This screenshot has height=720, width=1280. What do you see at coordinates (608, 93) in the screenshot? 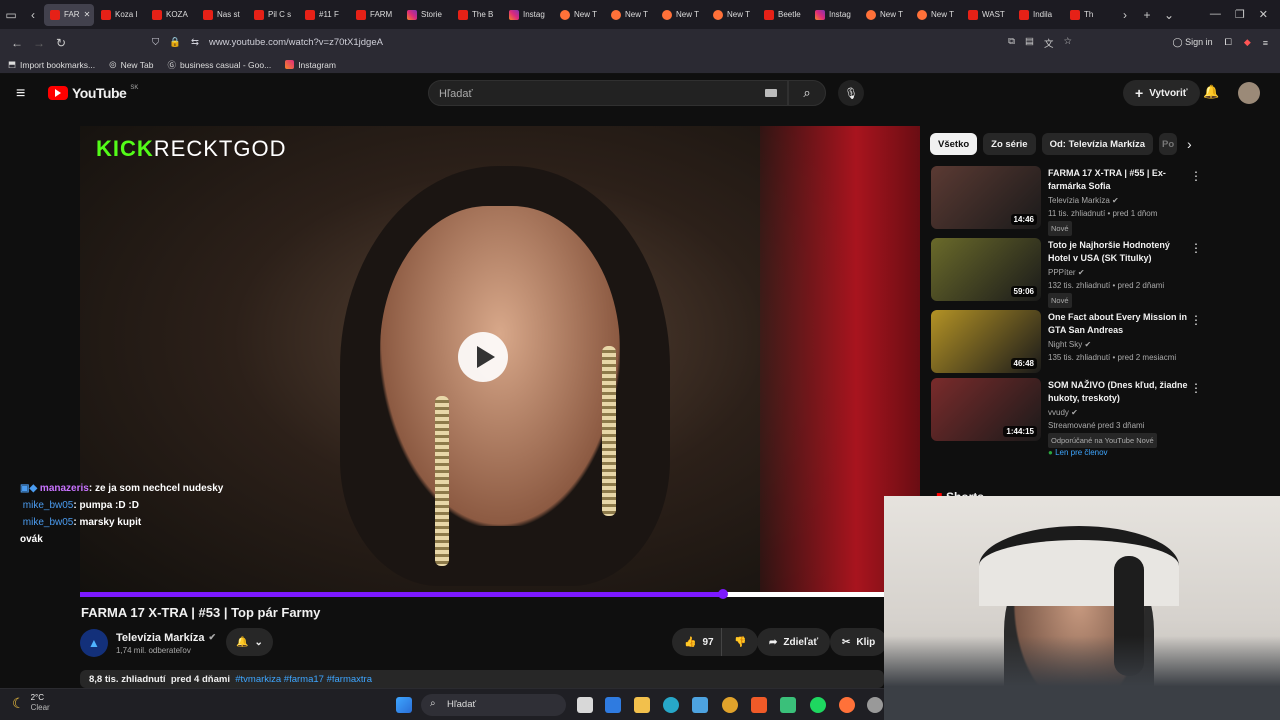
I see `search-input: Hľadať` at bounding box center [608, 93].